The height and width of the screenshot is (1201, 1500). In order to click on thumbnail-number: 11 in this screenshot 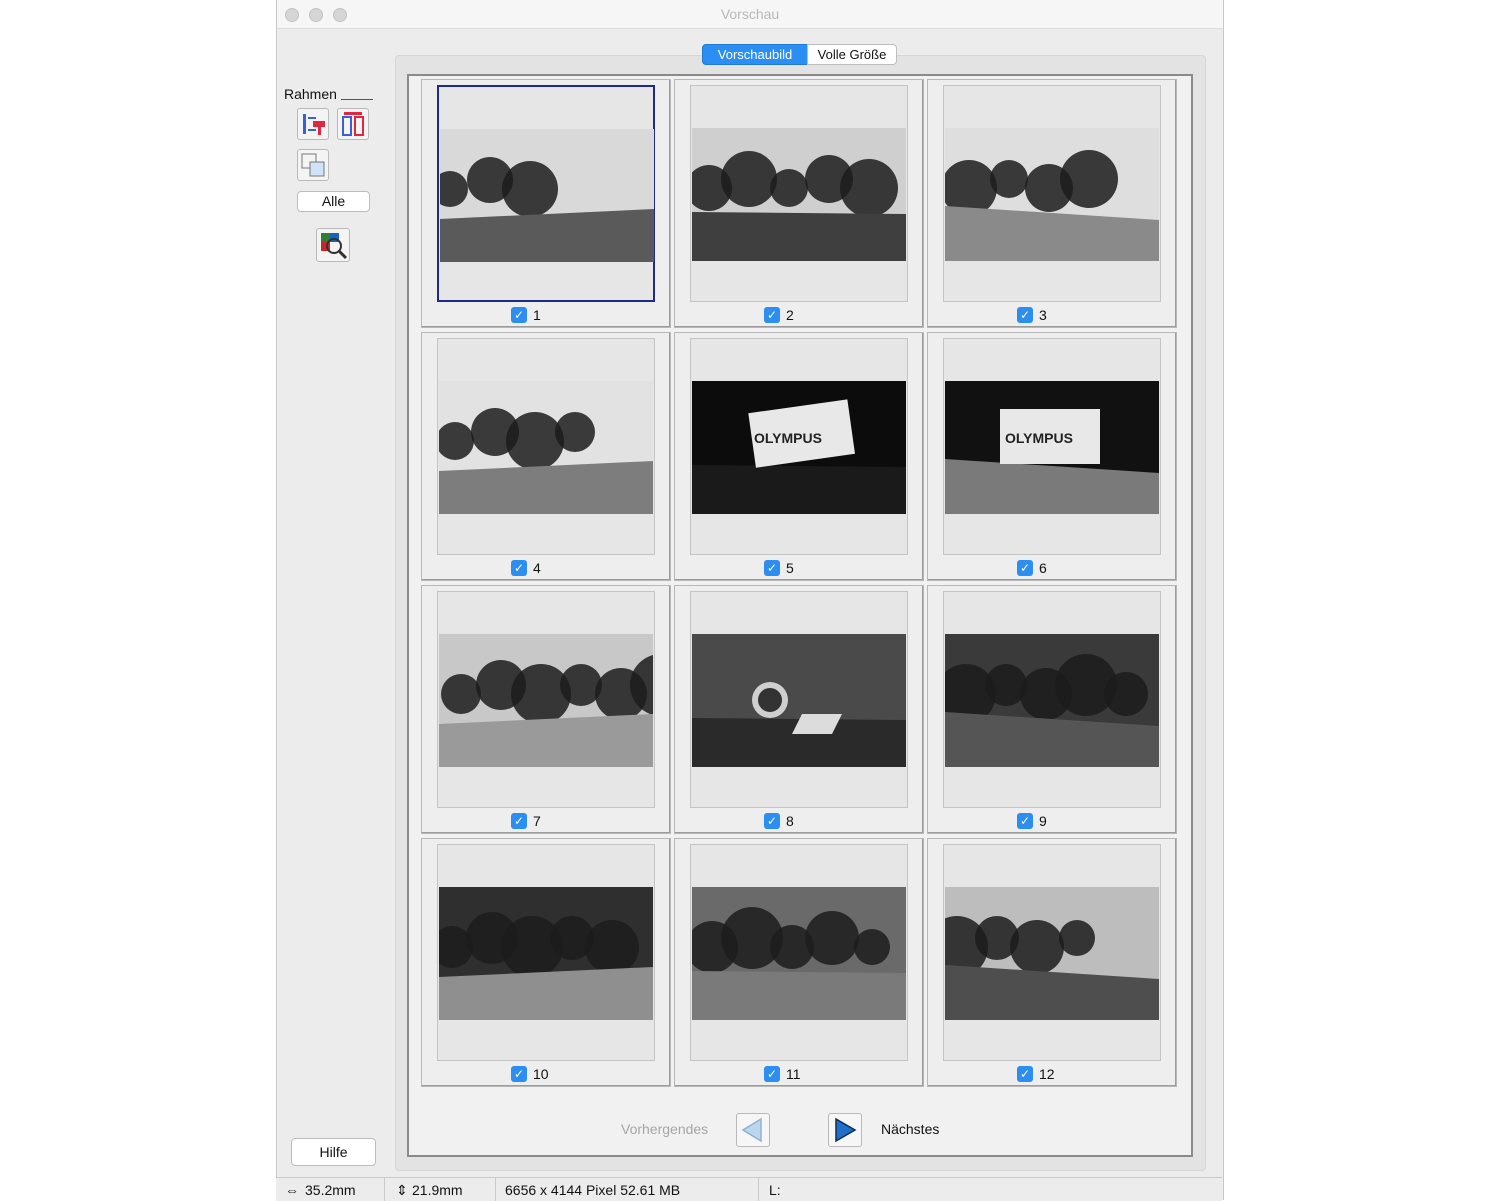, I will do `click(793, 1074)`.